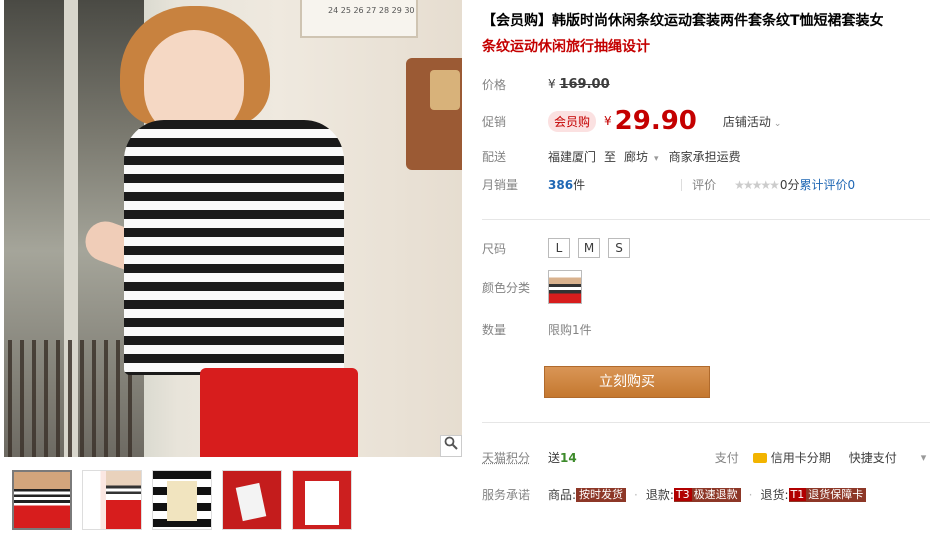 Image resolution: width=930 pixels, height=543 pixels. I want to click on refund-label: 退款:, so click(659, 495).